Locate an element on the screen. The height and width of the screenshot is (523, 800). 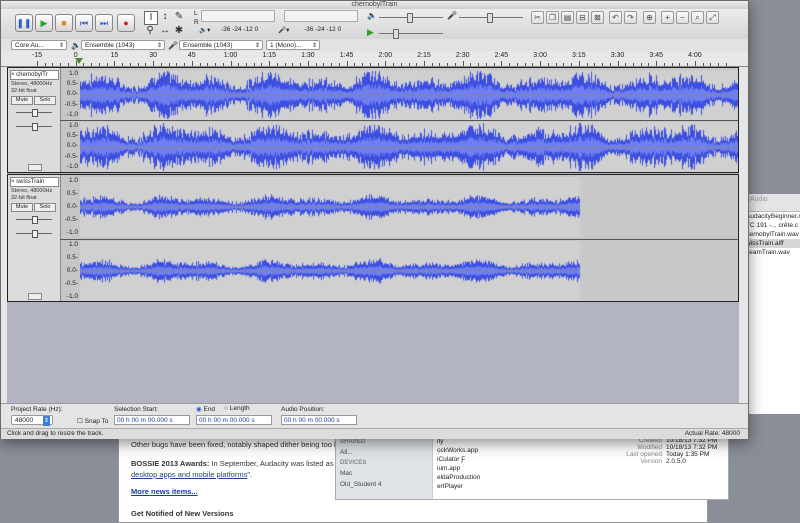
paste-icon: ▤ is located at coordinates (567, 17).